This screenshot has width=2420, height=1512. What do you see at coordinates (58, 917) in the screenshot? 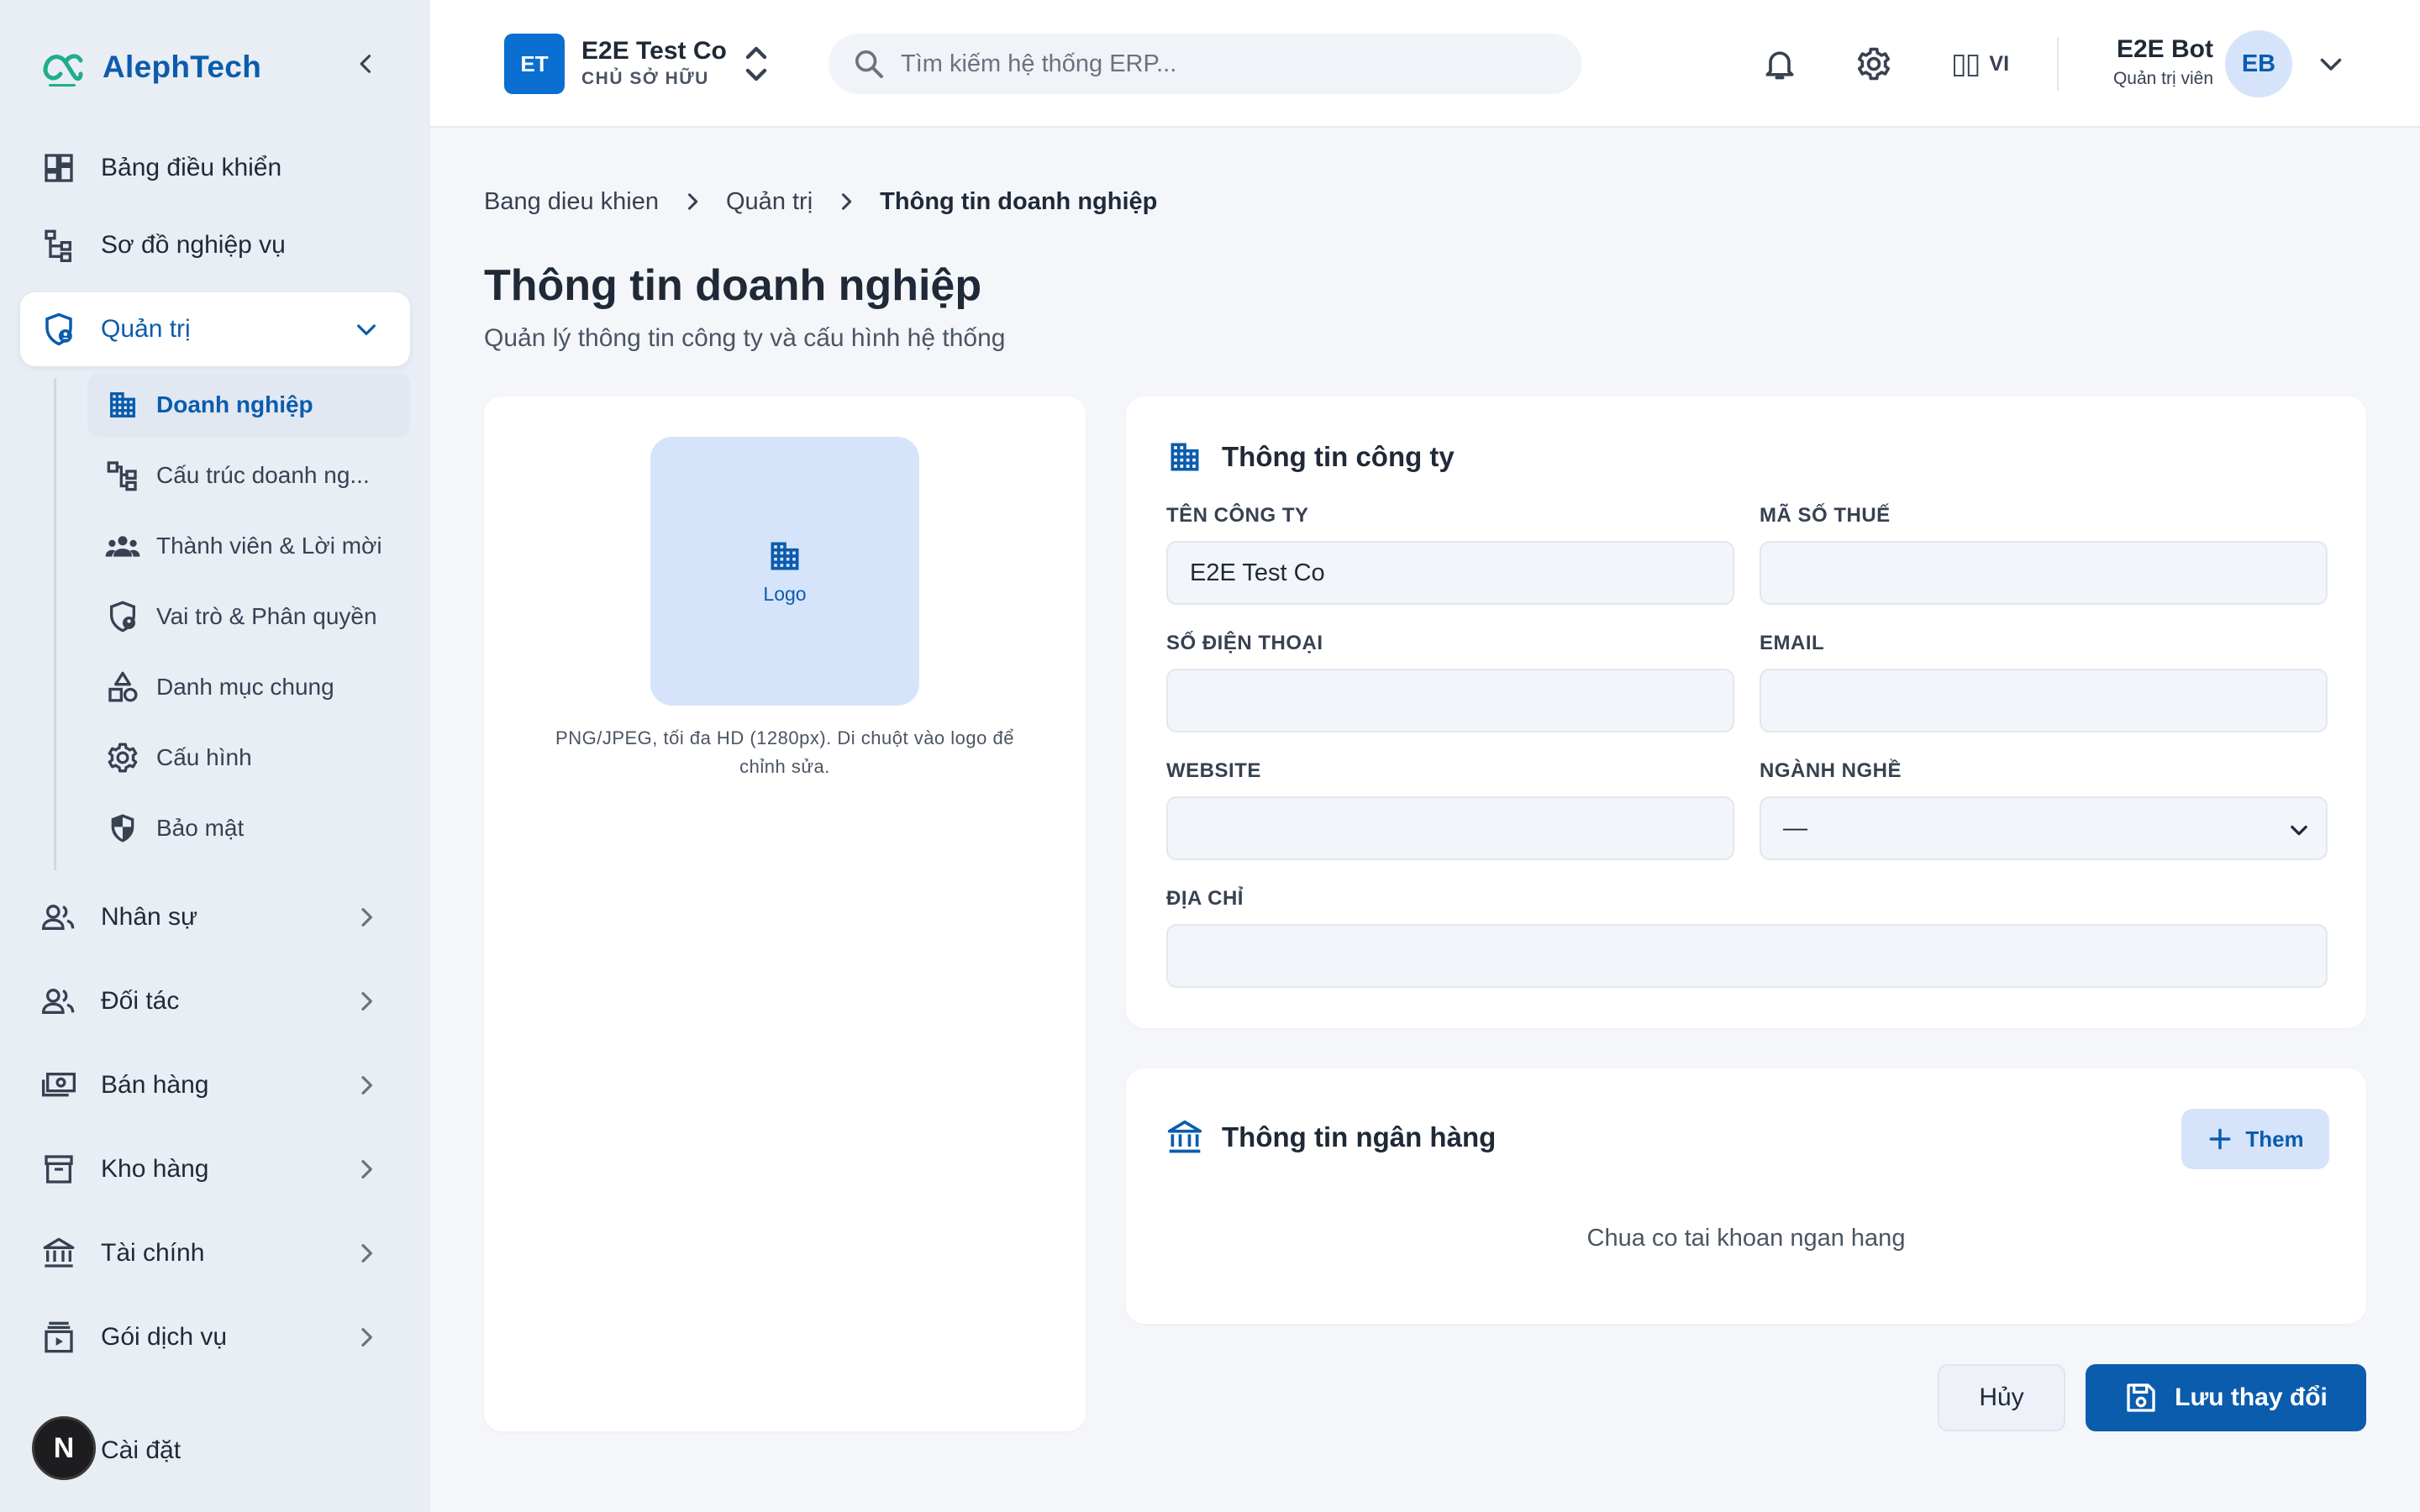
I see `people-icon` at bounding box center [58, 917].